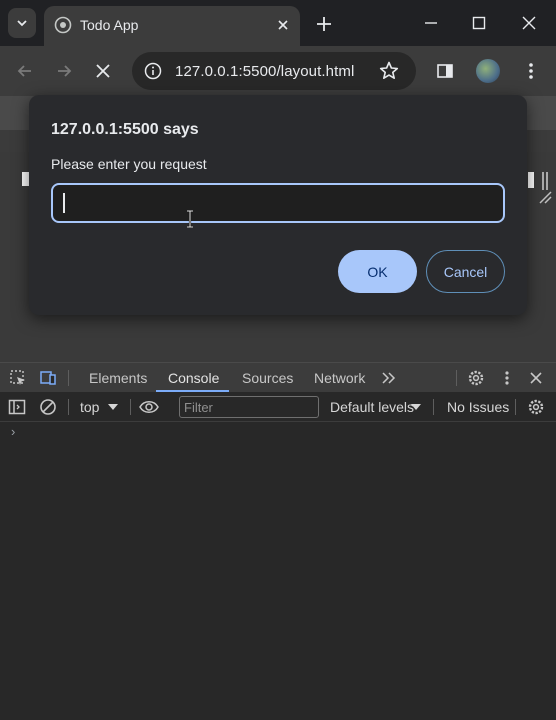  I want to click on side-panel-button, so click(445, 71).